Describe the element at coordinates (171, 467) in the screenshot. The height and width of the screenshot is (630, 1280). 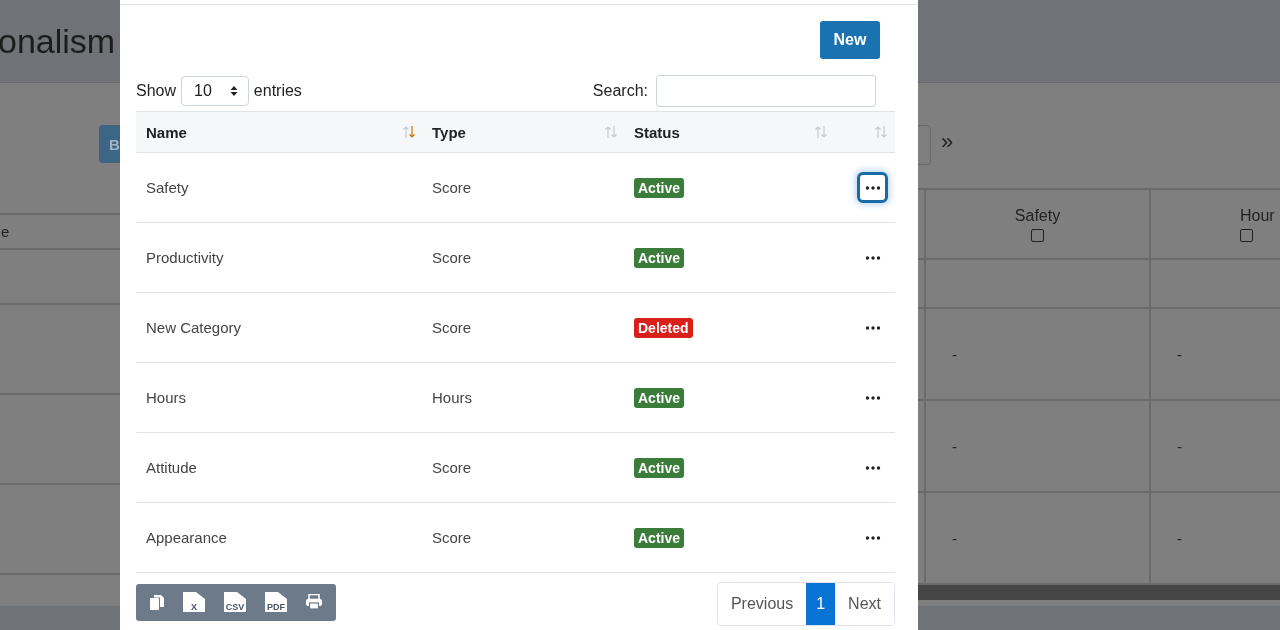
I see `table-cell: Attitude` at that location.